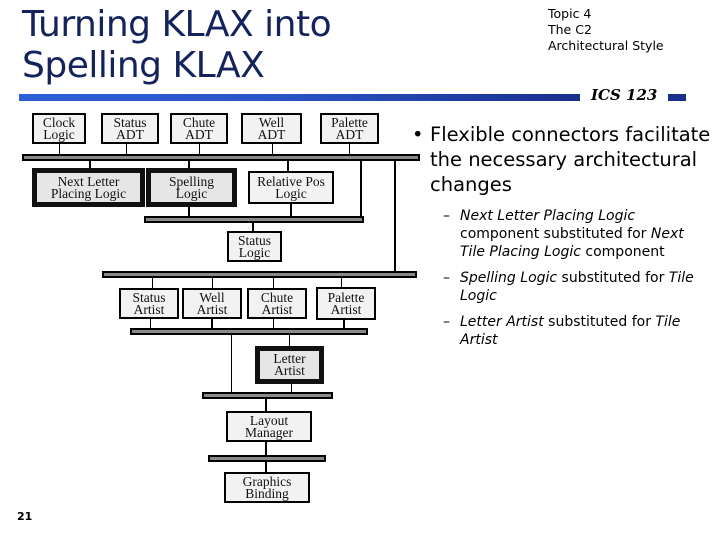 Image resolution: width=720 pixels, height=540 pixels. What do you see at coordinates (570, 29) in the screenshot?
I see `topic-line-2: The C2` at bounding box center [570, 29].